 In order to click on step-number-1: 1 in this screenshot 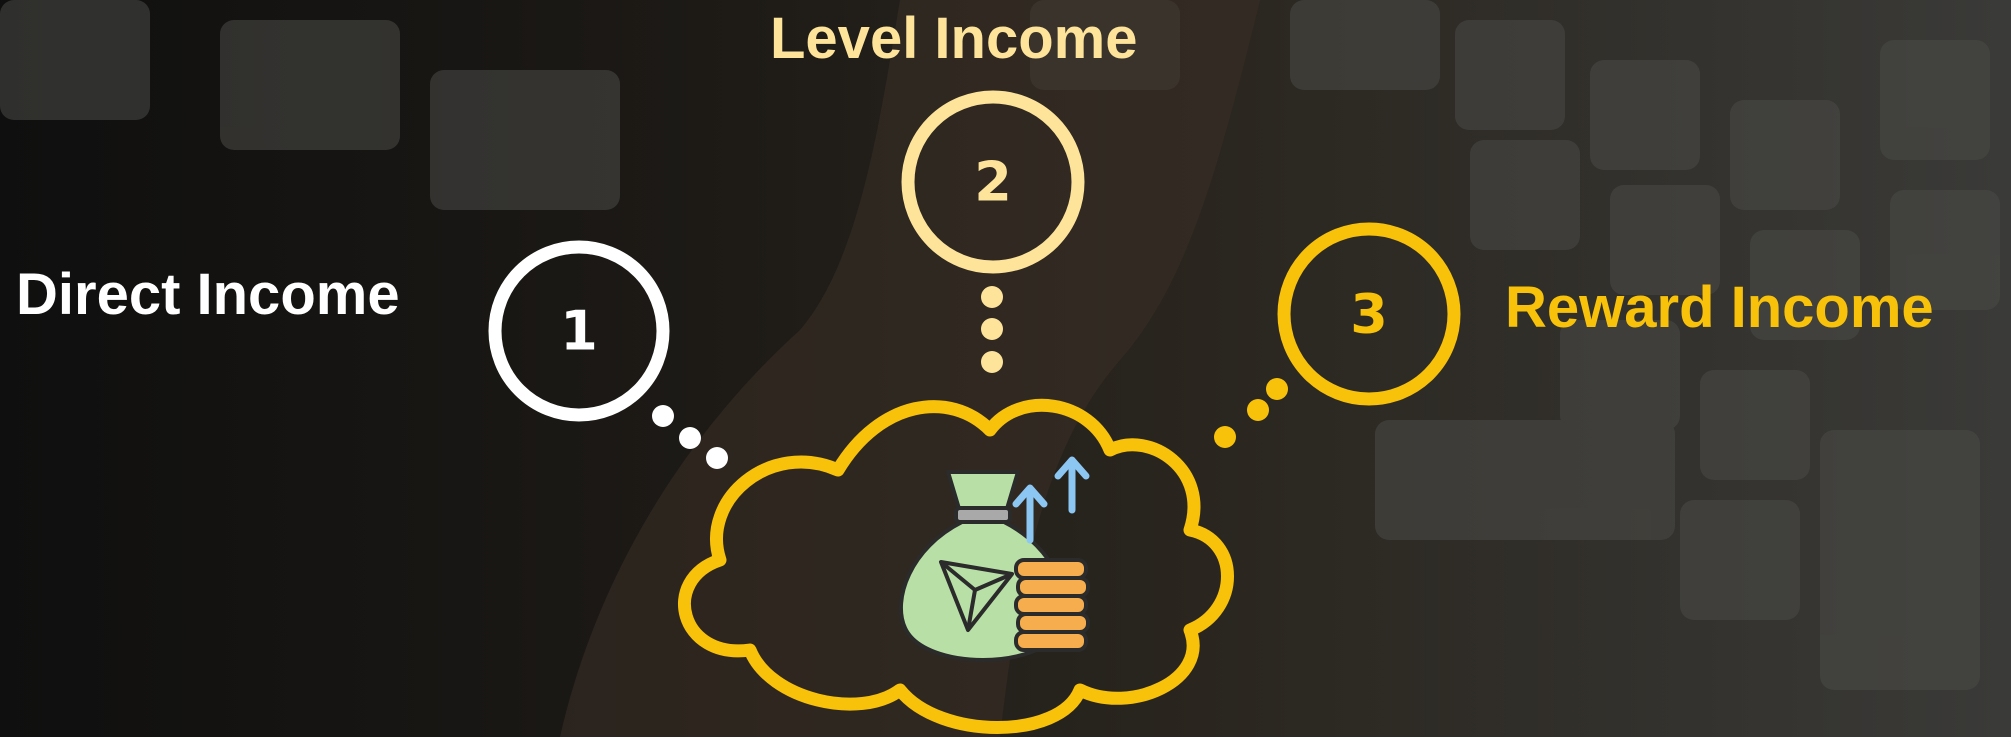, I will do `click(579, 331)`.